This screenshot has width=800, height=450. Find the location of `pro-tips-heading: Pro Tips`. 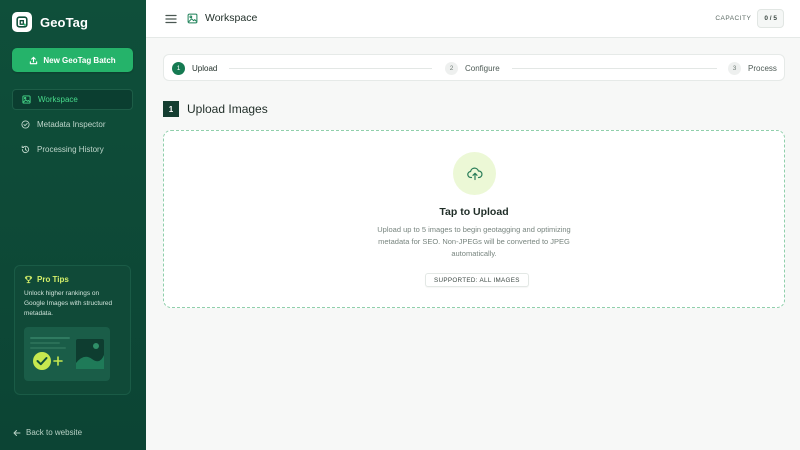

pro-tips-heading: Pro Tips is located at coordinates (72, 279).